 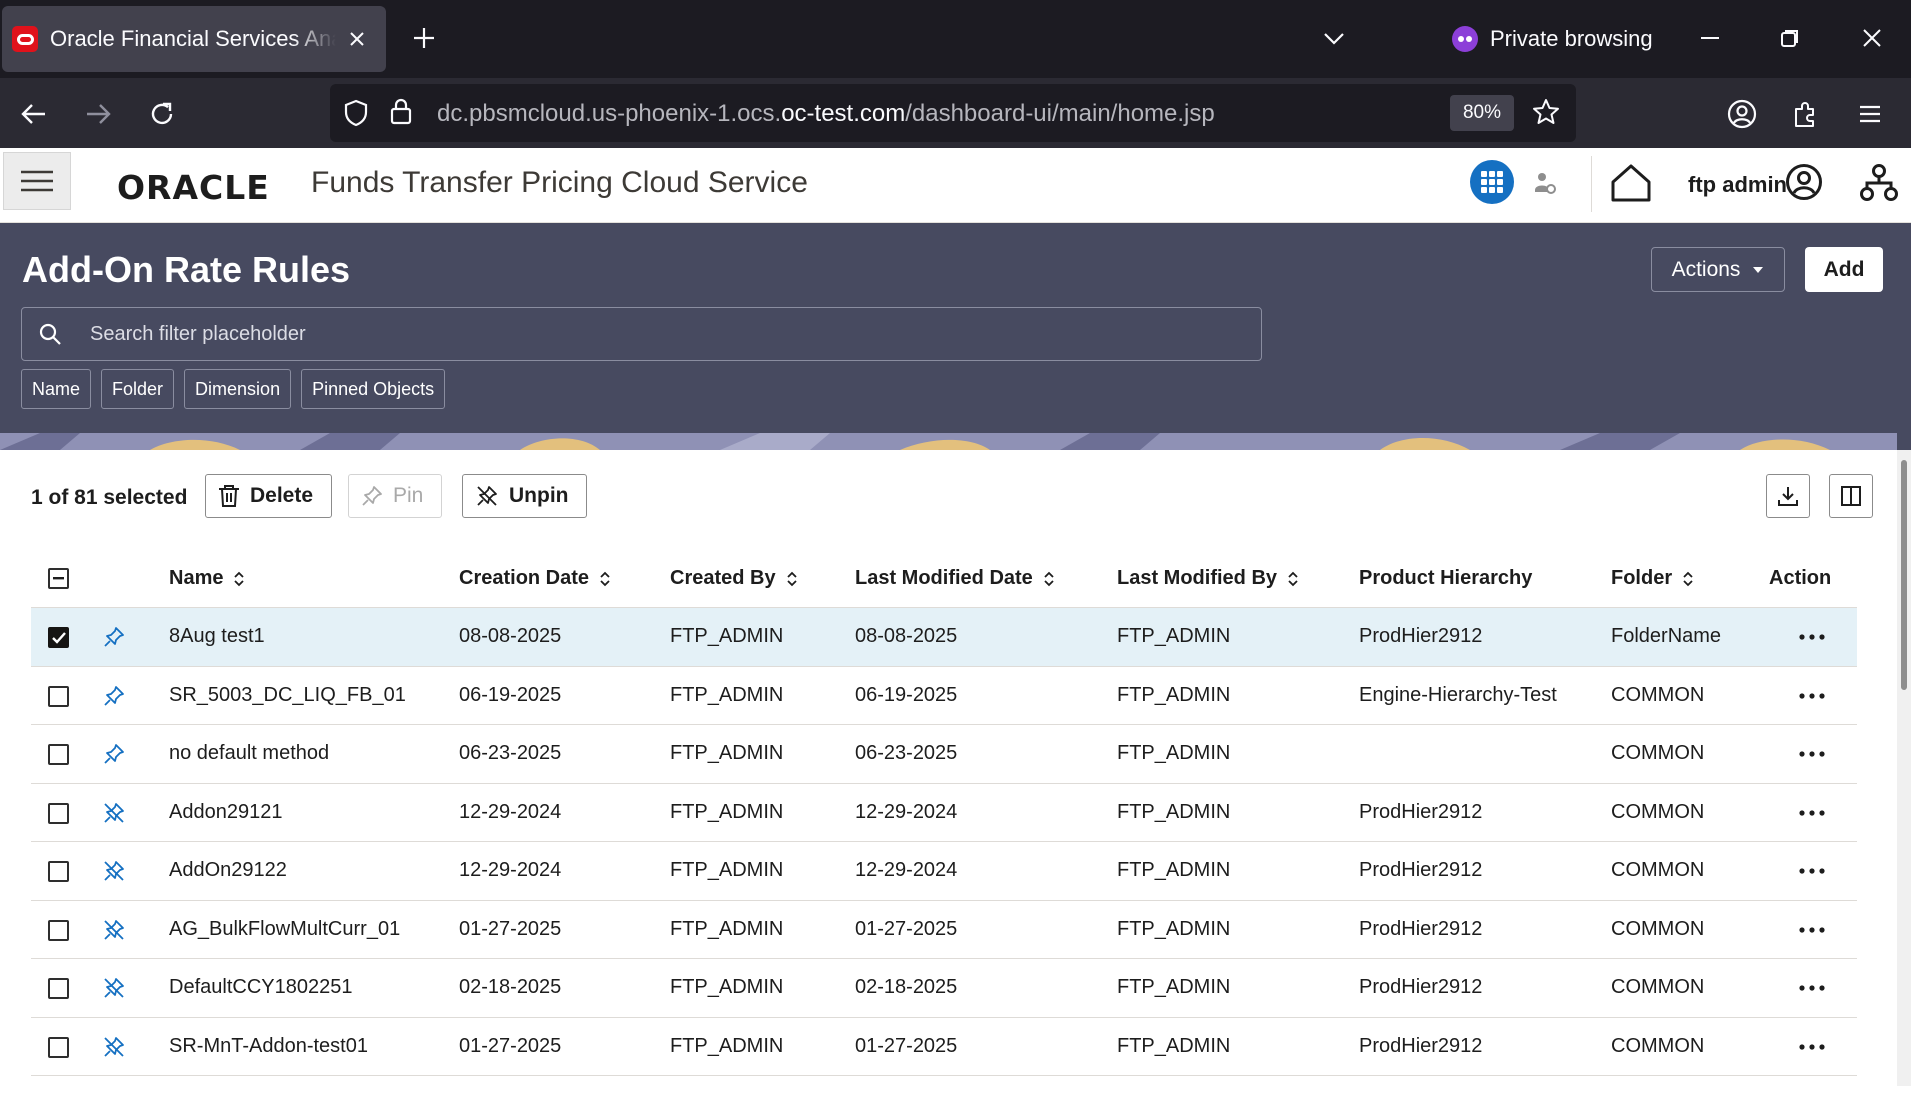 What do you see at coordinates (284, 929) in the screenshot?
I see `cell-name: AG_BulkFlowMultCurr_01` at bounding box center [284, 929].